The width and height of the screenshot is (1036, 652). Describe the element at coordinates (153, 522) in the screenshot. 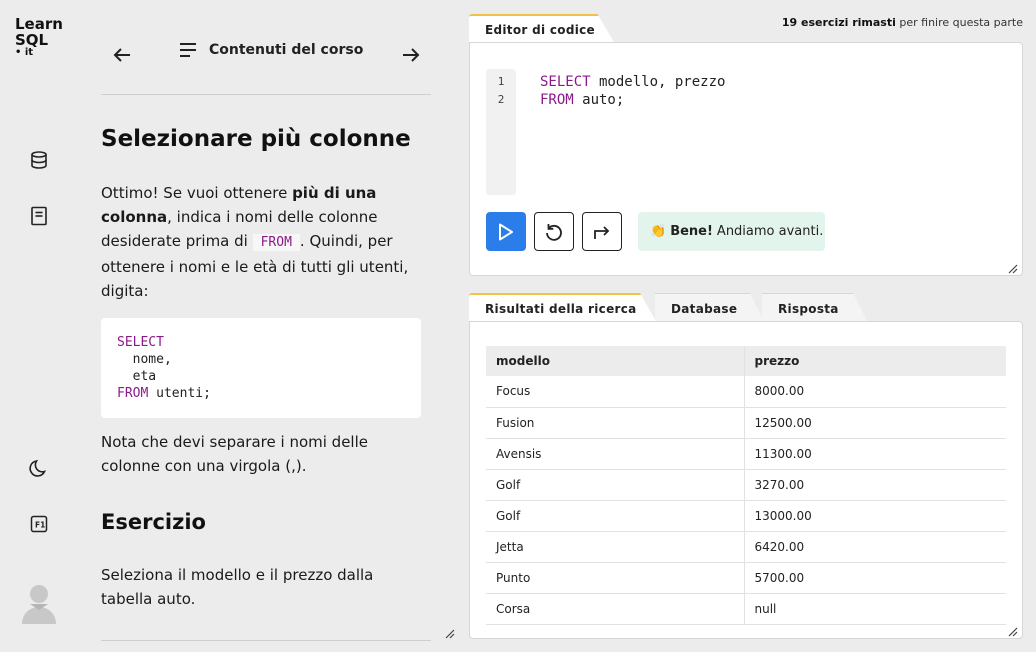

I see `exercise-title: Esercizio` at that location.